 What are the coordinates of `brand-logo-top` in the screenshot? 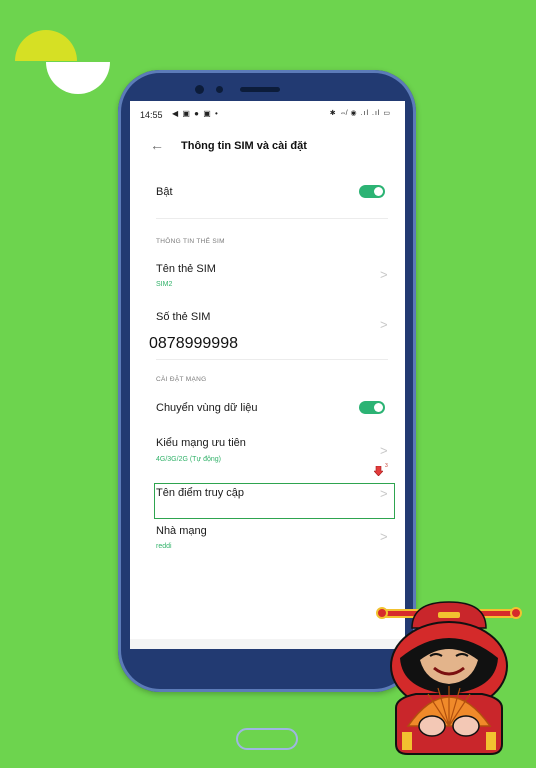 It's located at (46, 45).